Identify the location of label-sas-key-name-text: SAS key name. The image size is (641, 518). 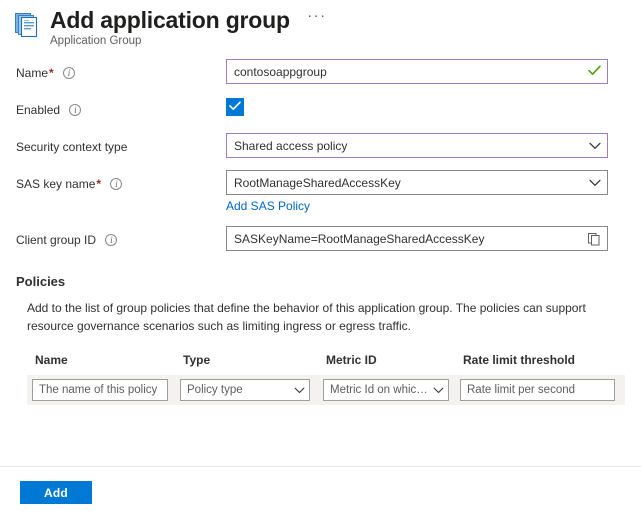
(56, 184).